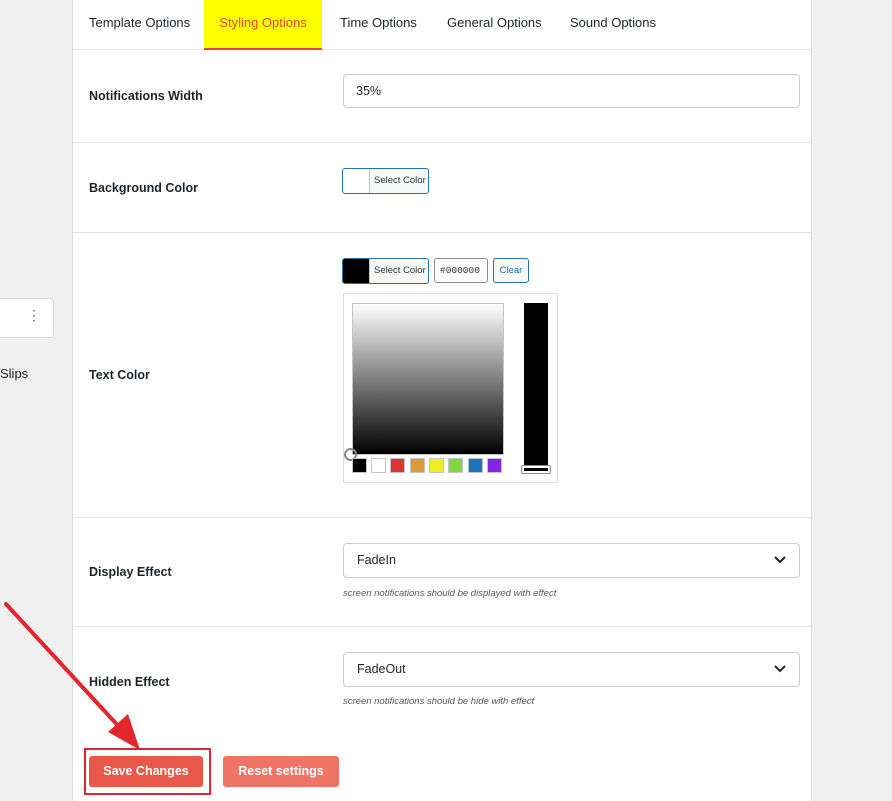 The image size is (892, 801). Describe the element at coordinates (281, 771) in the screenshot. I see `reset-settings-button: Reset settings` at that location.